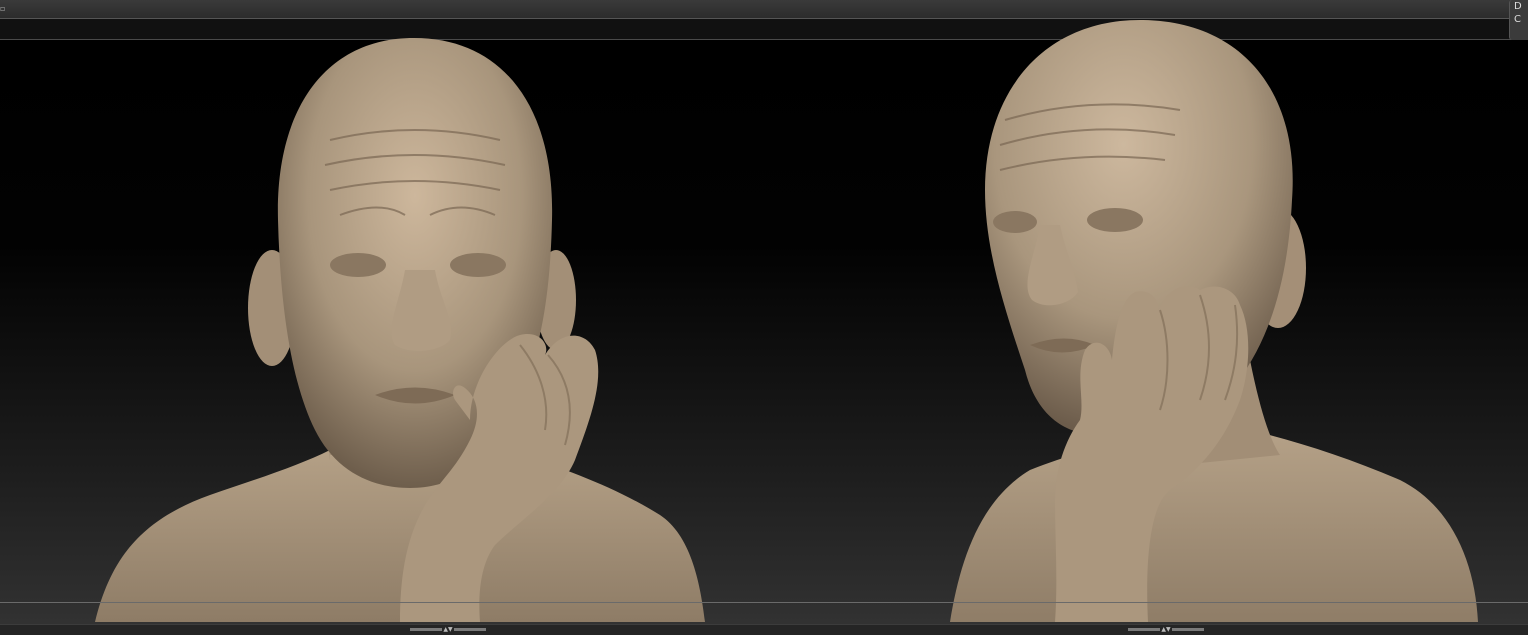 This screenshot has width=1528, height=635. I want to click on handle-bar-left, so click(426, 629).